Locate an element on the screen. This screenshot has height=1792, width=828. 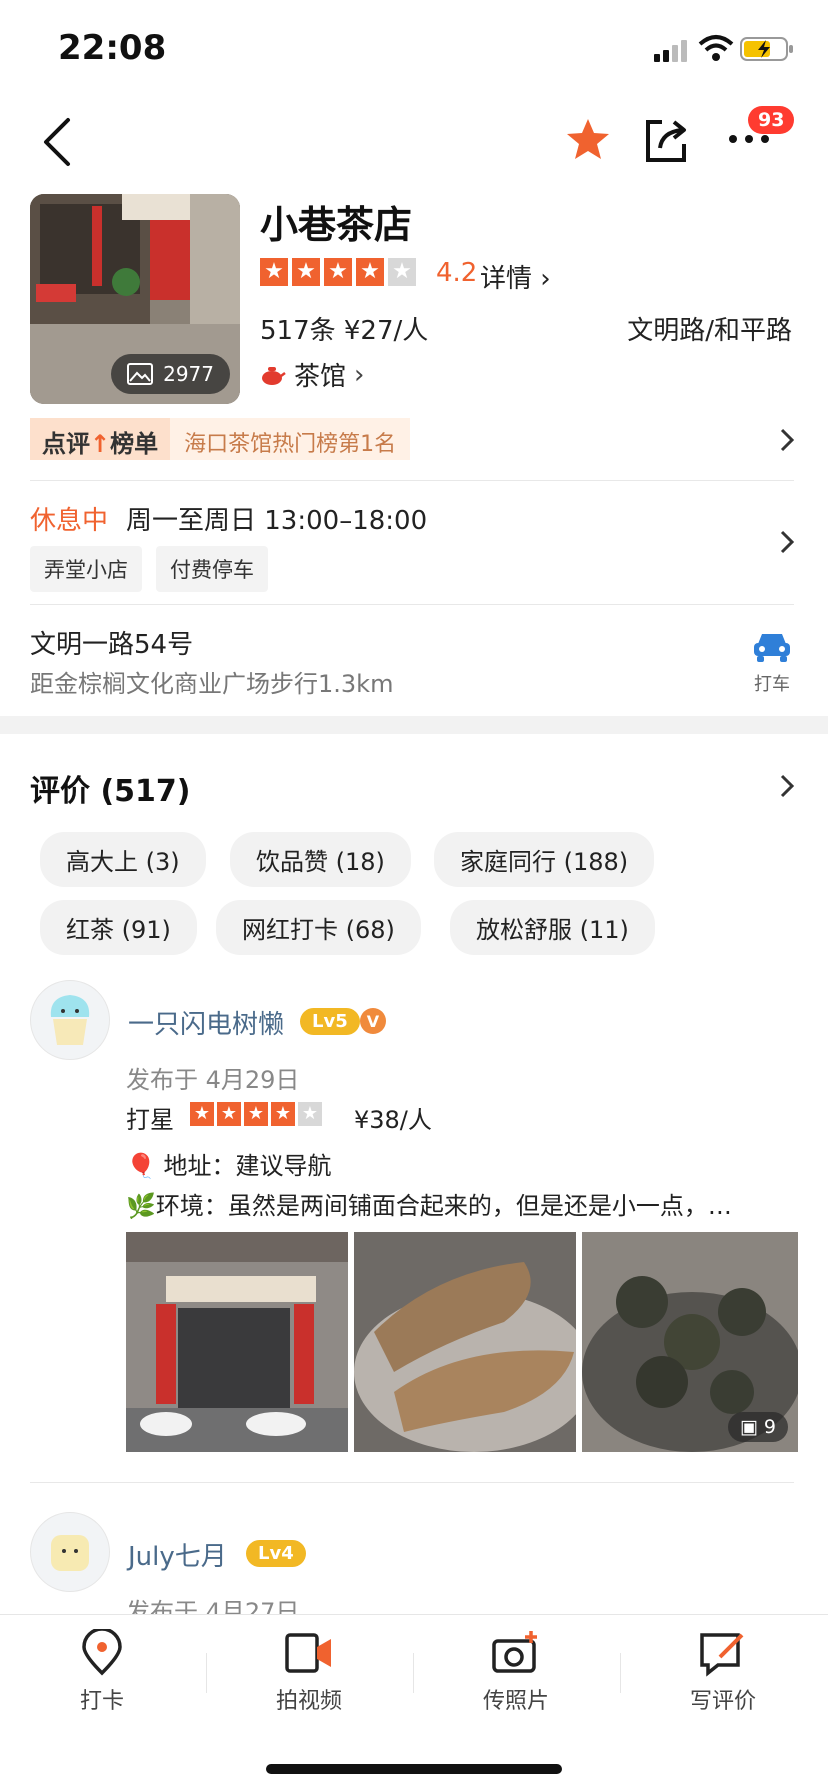
wifi-icon is located at coordinates (716, 48).